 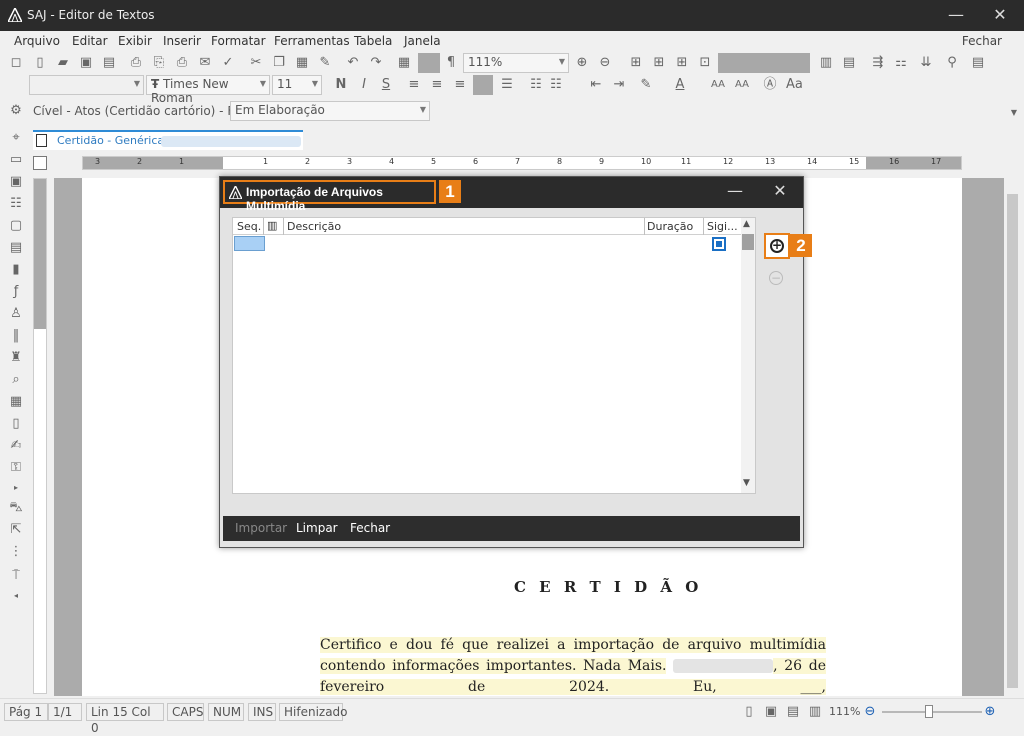 What do you see at coordinates (1000, 16) in the screenshot?
I see `close-button: ✕` at bounding box center [1000, 16].